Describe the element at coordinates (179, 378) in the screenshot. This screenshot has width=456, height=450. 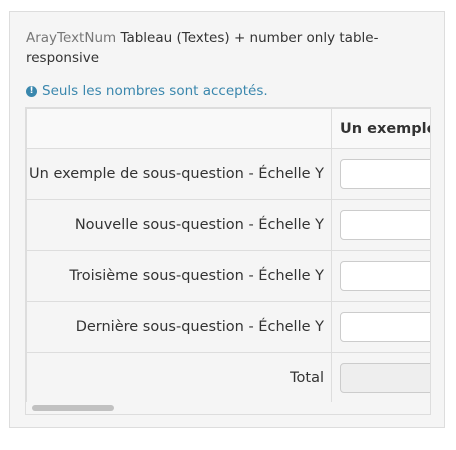
I see `total-label: Total` at that location.